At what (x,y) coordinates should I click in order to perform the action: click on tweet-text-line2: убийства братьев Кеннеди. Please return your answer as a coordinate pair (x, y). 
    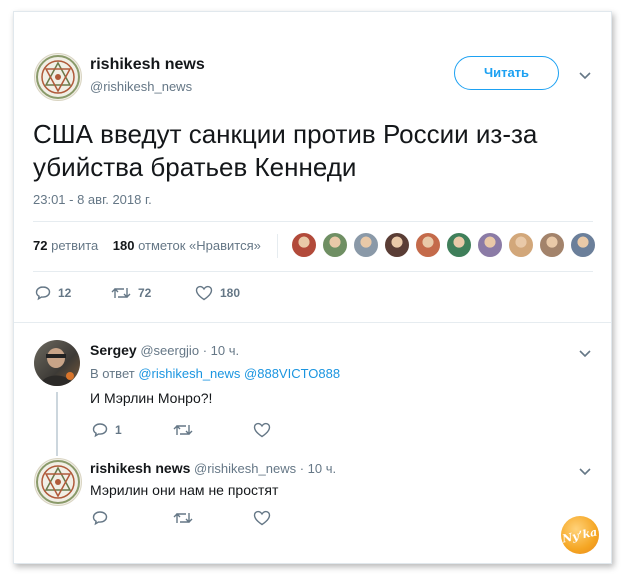
    Looking at the image, I should click on (195, 167).